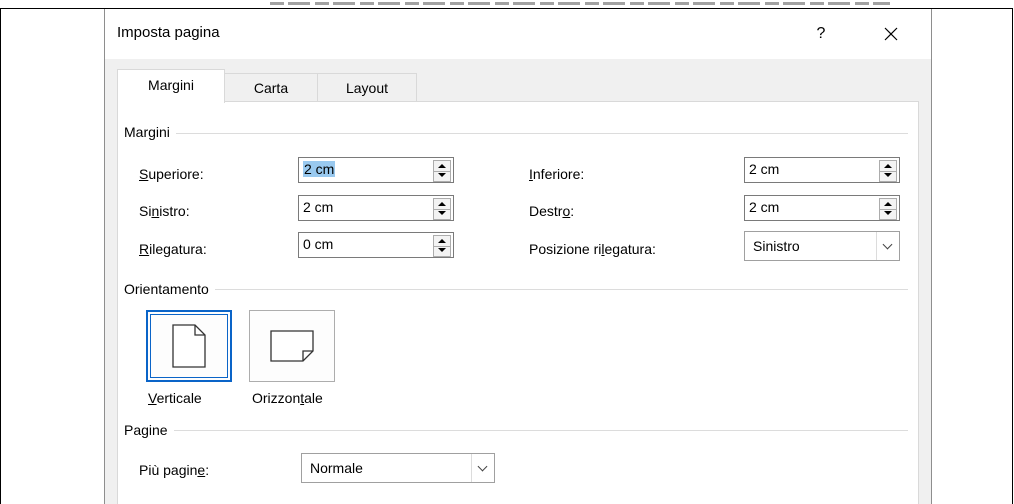  I want to click on landscape-button, so click(292, 346).